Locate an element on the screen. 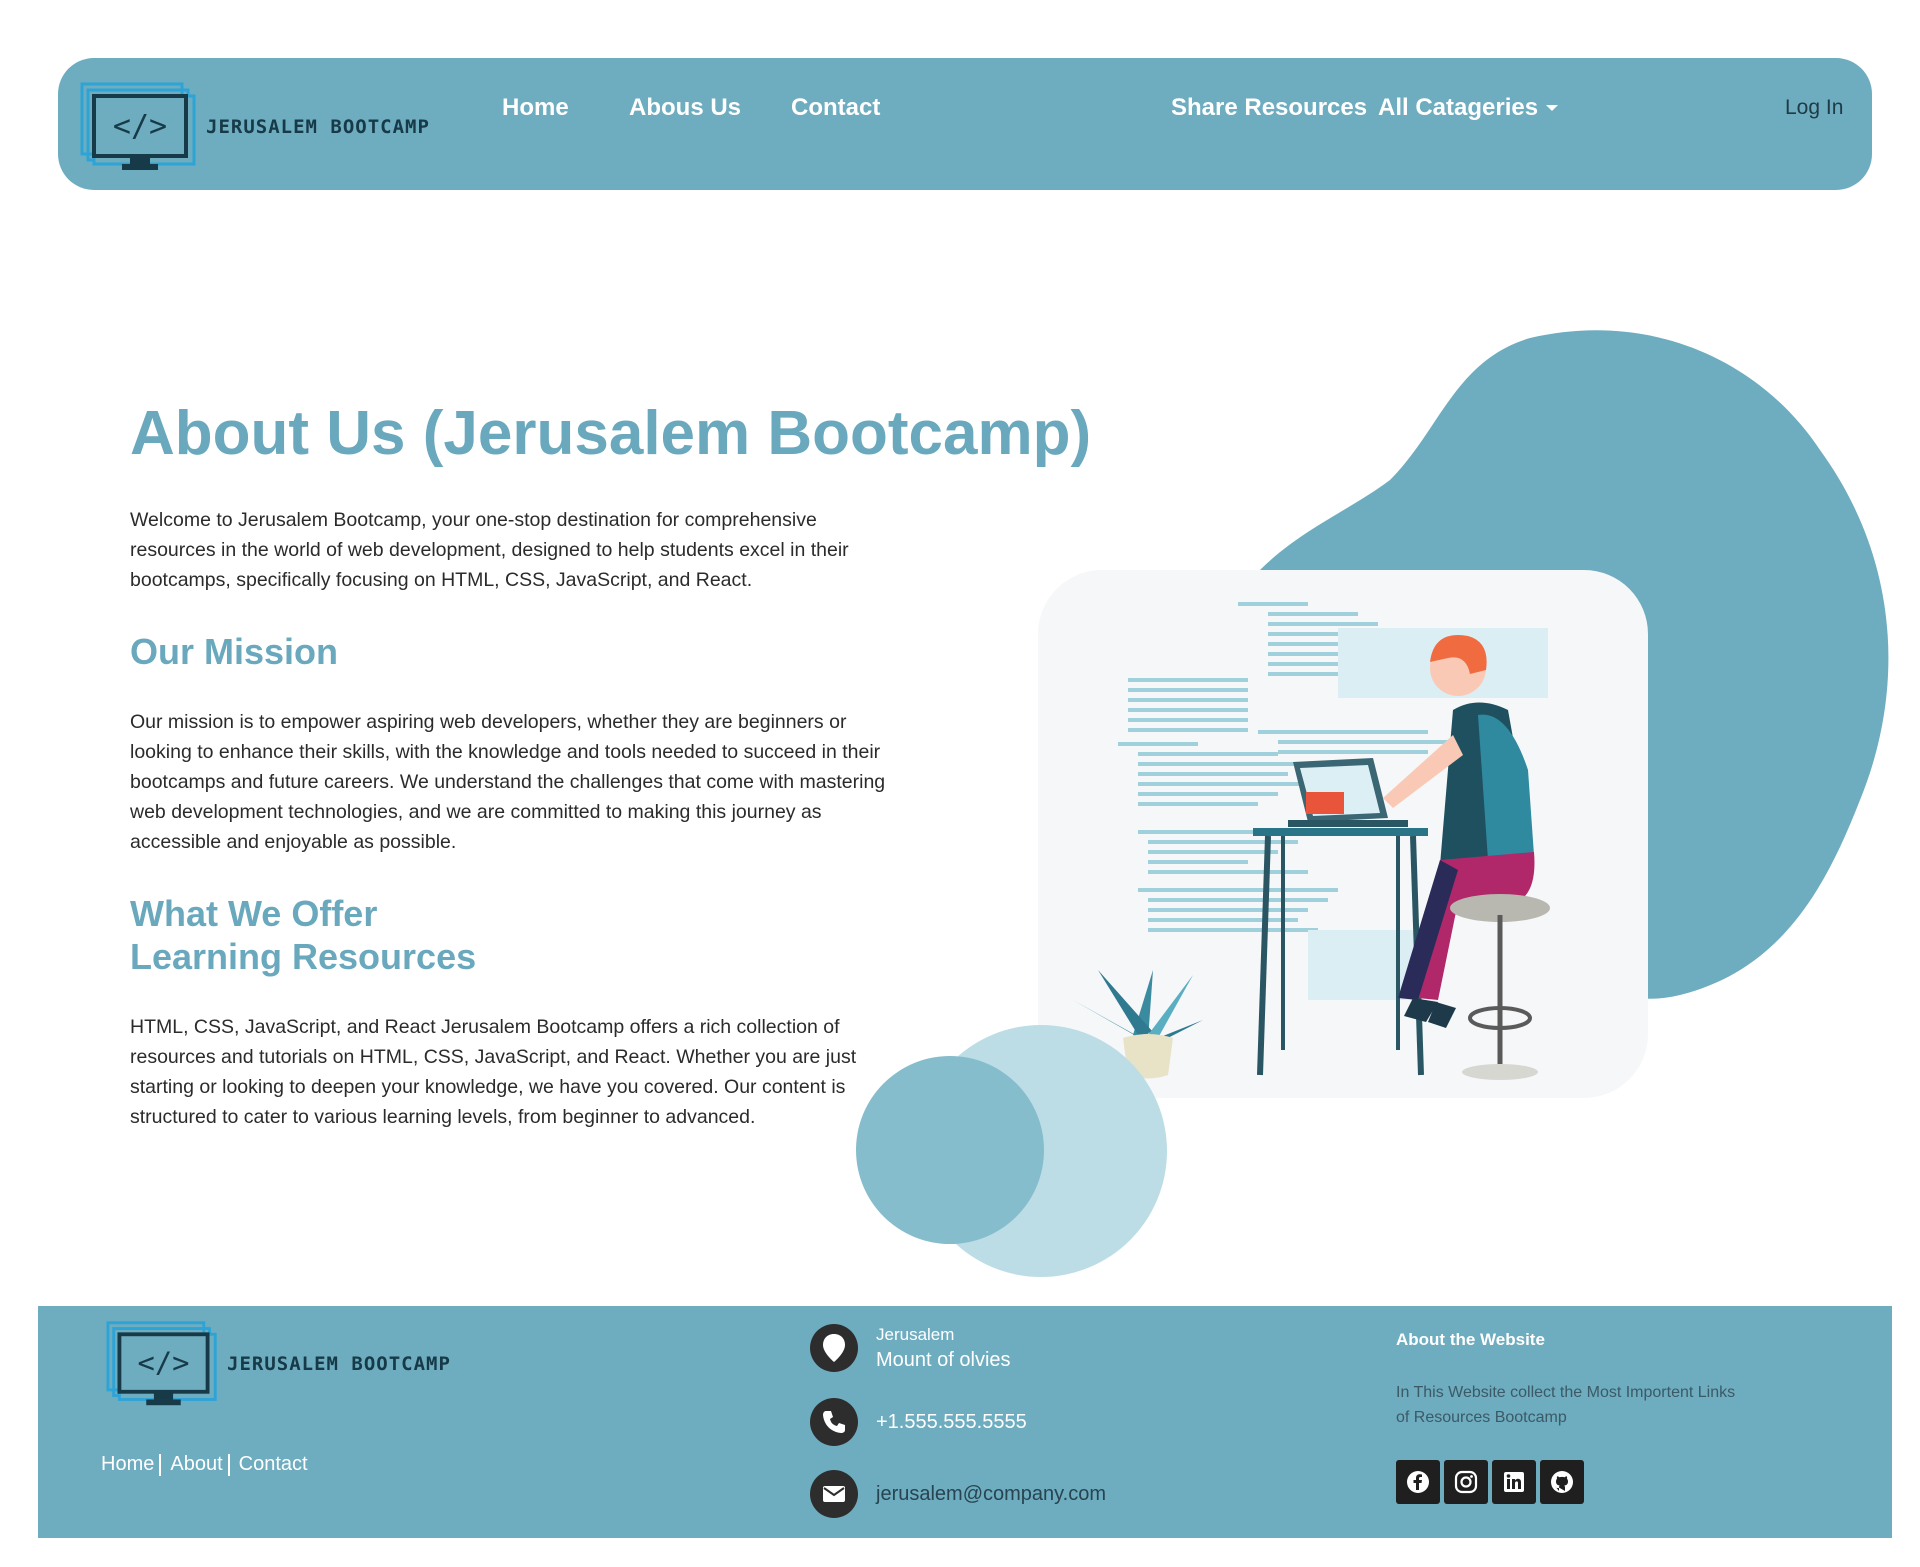 This screenshot has height=1567, width=1920. envelope-icon is located at coordinates (834, 1494).